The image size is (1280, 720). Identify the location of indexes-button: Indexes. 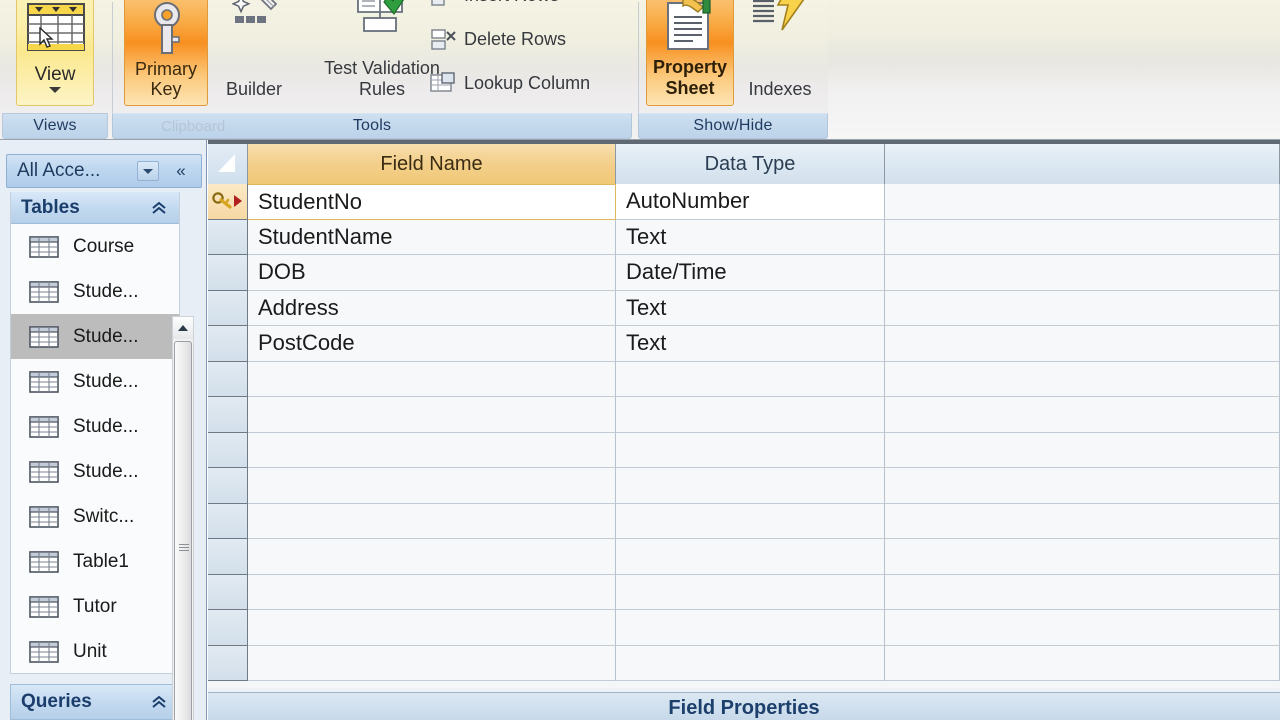
(780, 53).